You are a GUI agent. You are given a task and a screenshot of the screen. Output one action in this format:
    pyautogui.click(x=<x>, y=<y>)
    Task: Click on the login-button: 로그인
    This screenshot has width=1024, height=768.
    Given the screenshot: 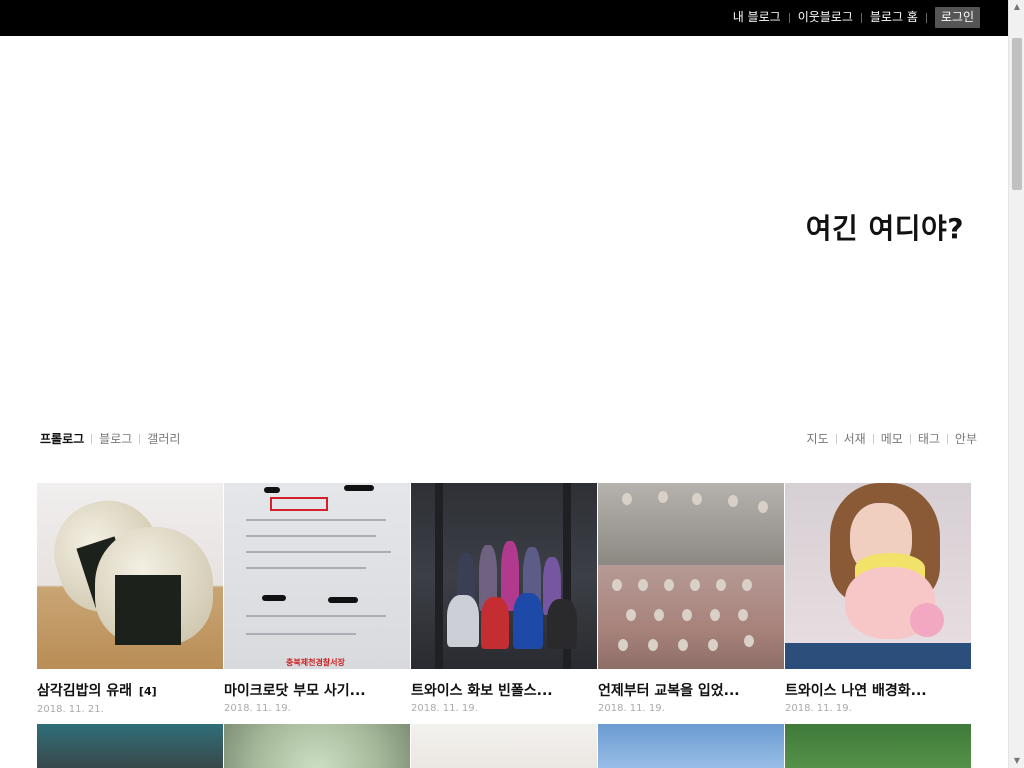 What is the action you would take?
    pyautogui.click(x=957, y=17)
    